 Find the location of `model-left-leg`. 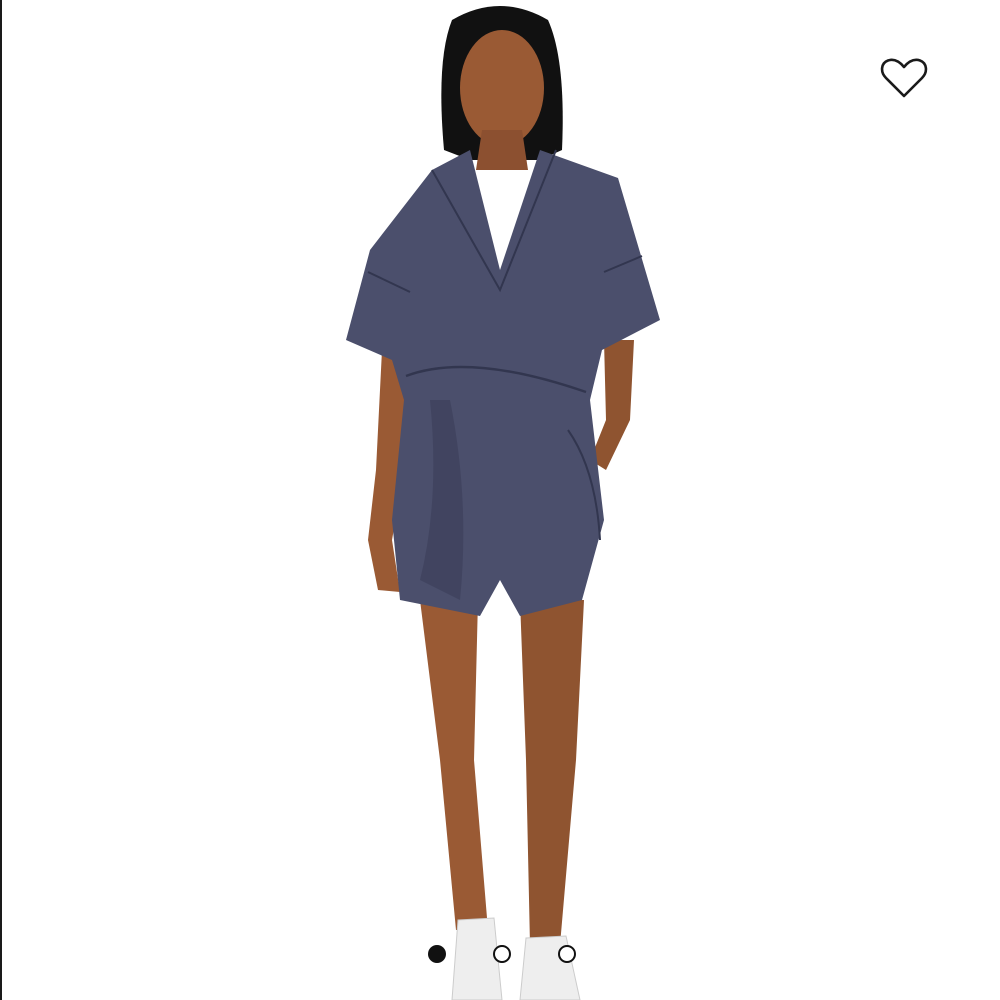

model-left-leg is located at coordinates (454, 765).